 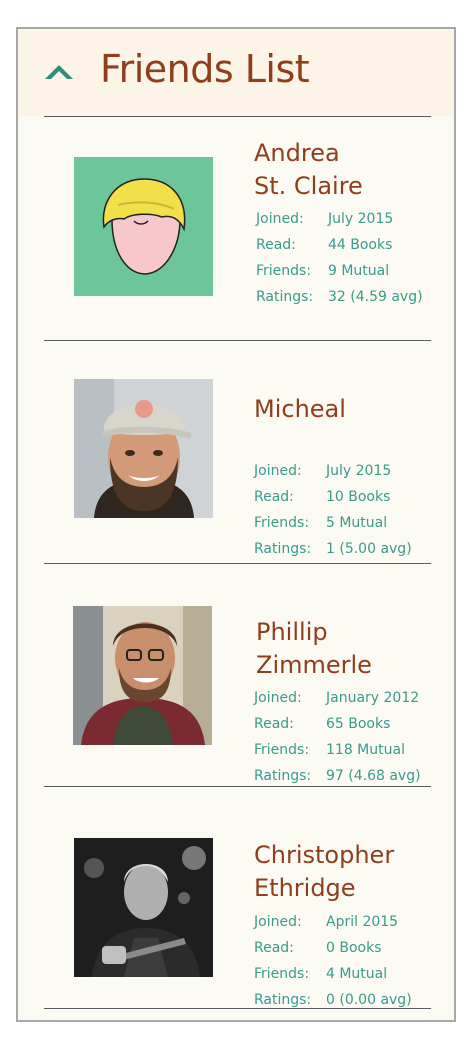 I want to click on read-value: 0 Books, so click(x=354, y=948).